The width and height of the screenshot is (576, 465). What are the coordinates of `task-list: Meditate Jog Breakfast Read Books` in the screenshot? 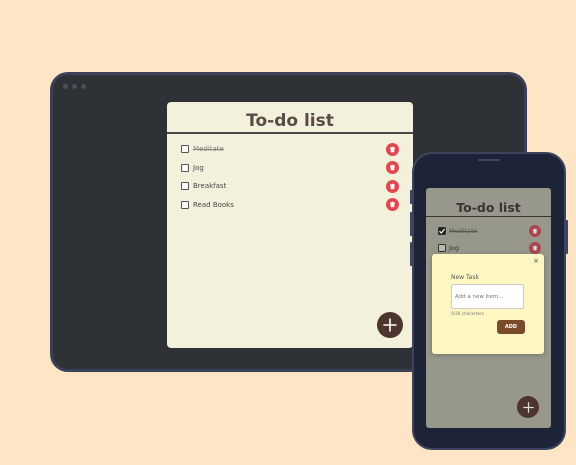 It's located at (290, 174).